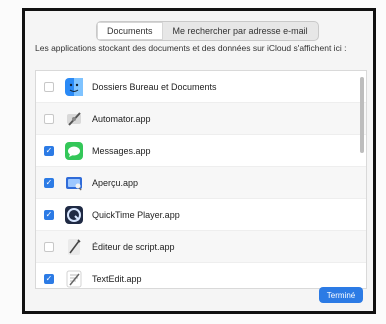 The height and width of the screenshot is (324, 386). I want to click on app-name: Automator.app, so click(121, 118).